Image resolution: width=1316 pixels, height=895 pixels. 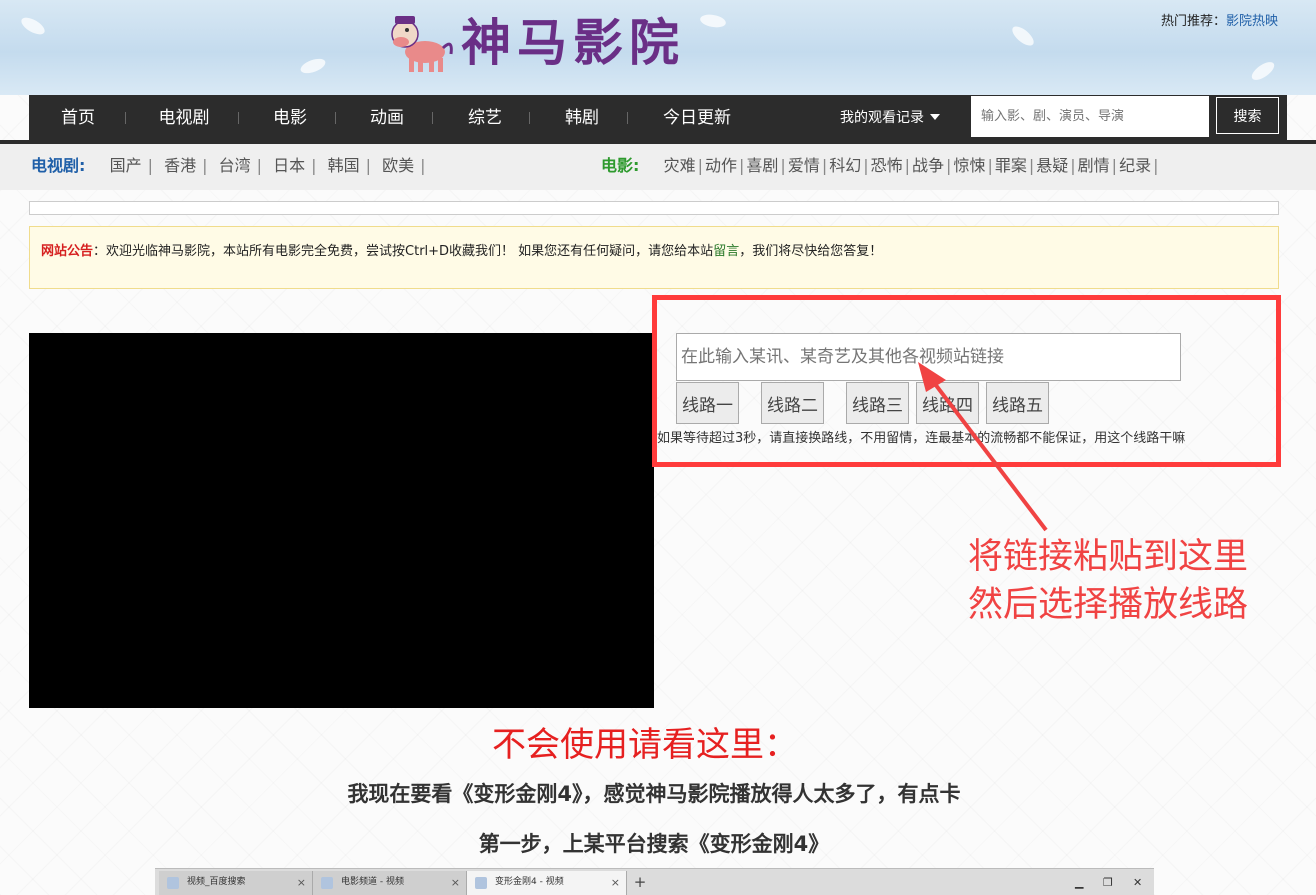 I want to click on video-url-input, so click(x=928, y=357).